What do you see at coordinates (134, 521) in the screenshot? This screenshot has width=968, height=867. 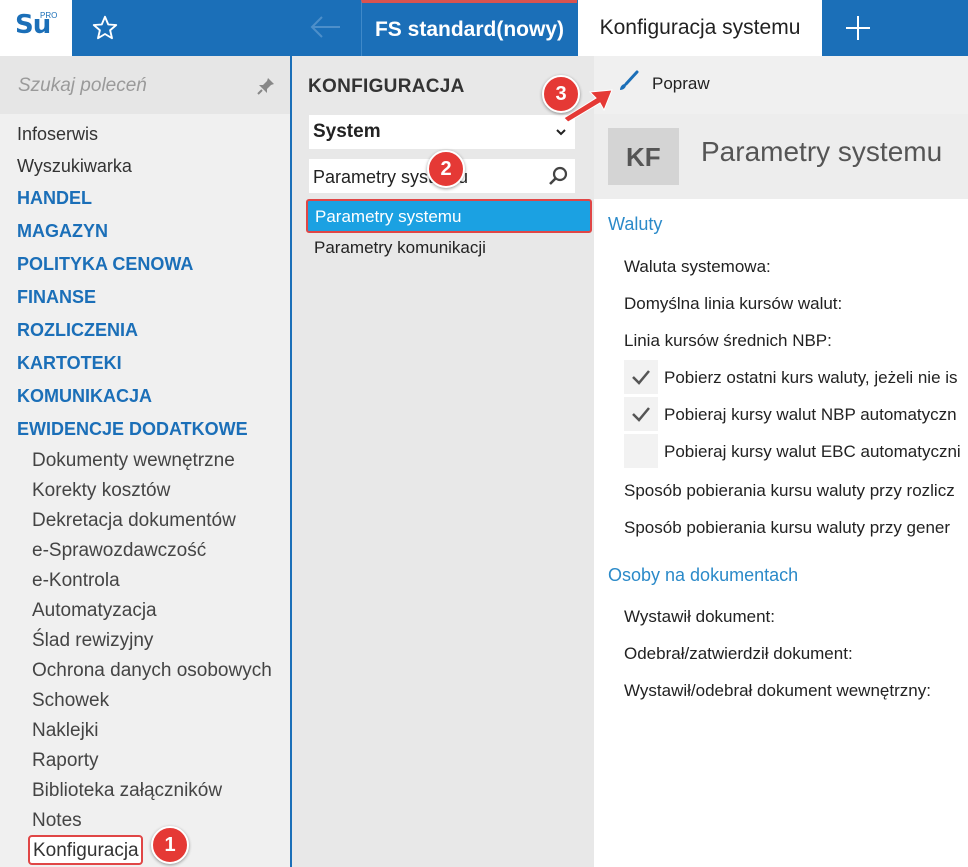 I see `sidebar-item-dekretacja-dokumentow: Dekretacja dokumentów` at bounding box center [134, 521].